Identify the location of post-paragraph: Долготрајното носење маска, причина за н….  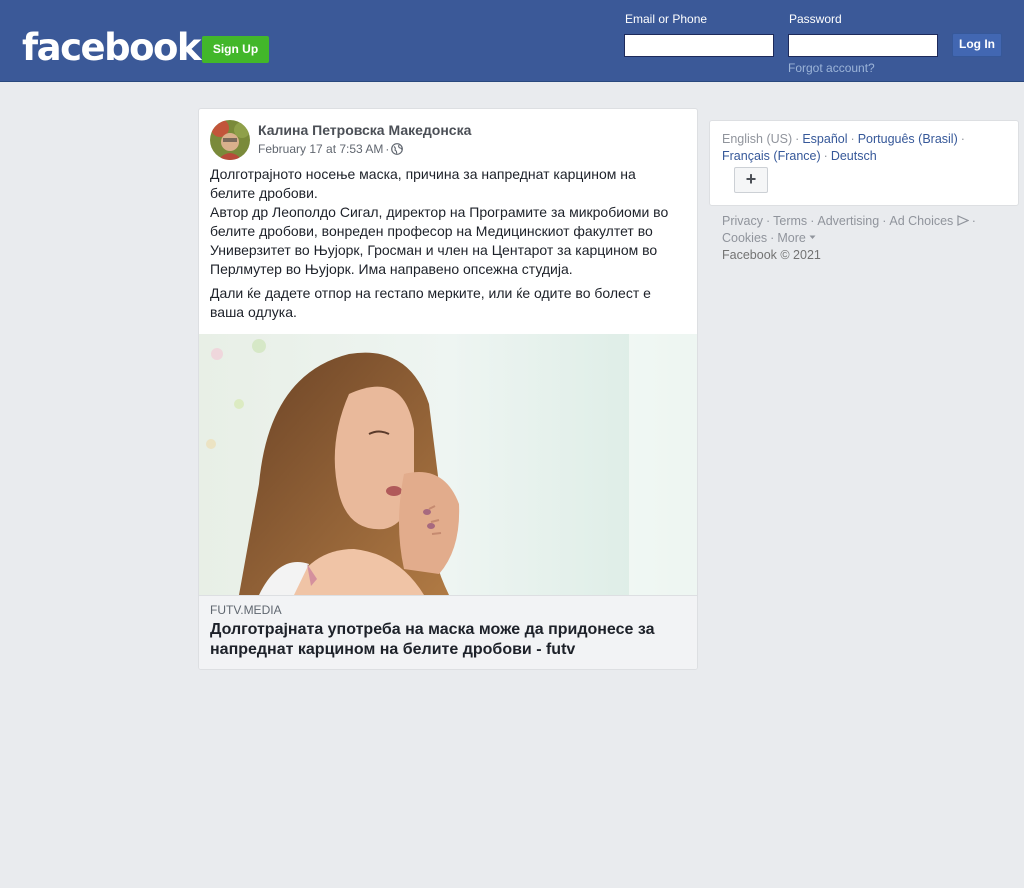
(439, 221).